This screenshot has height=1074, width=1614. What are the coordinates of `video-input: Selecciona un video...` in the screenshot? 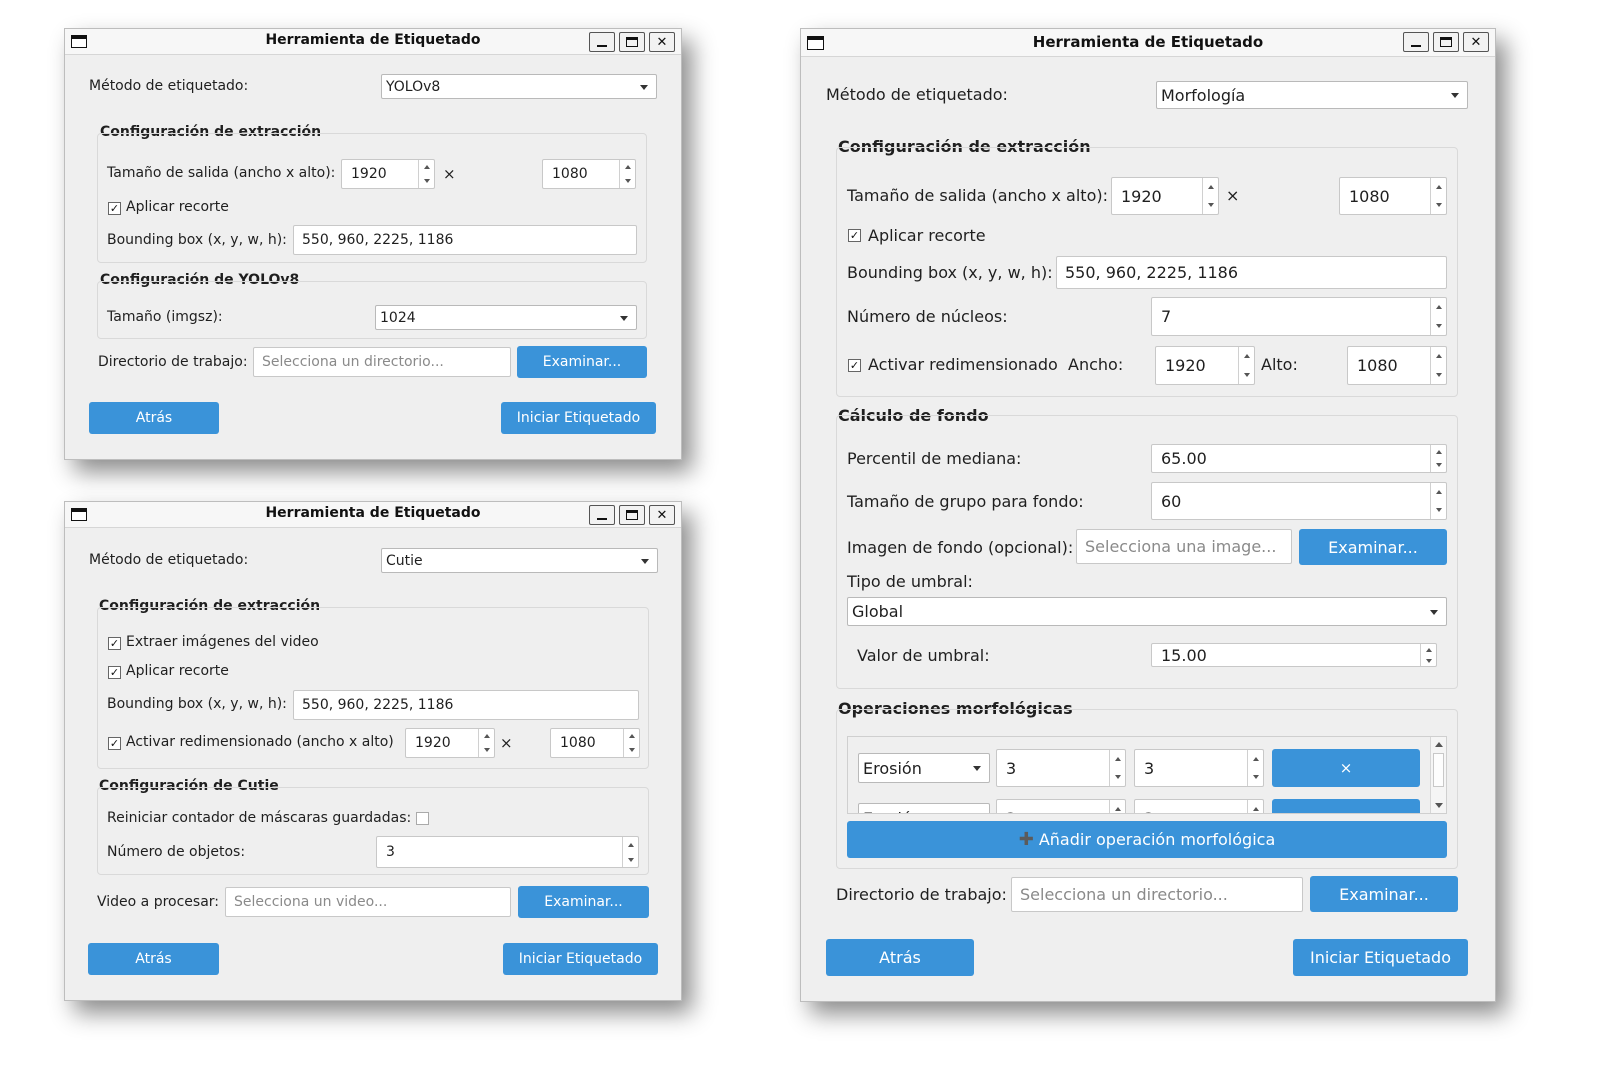 It's located at (368, 902).